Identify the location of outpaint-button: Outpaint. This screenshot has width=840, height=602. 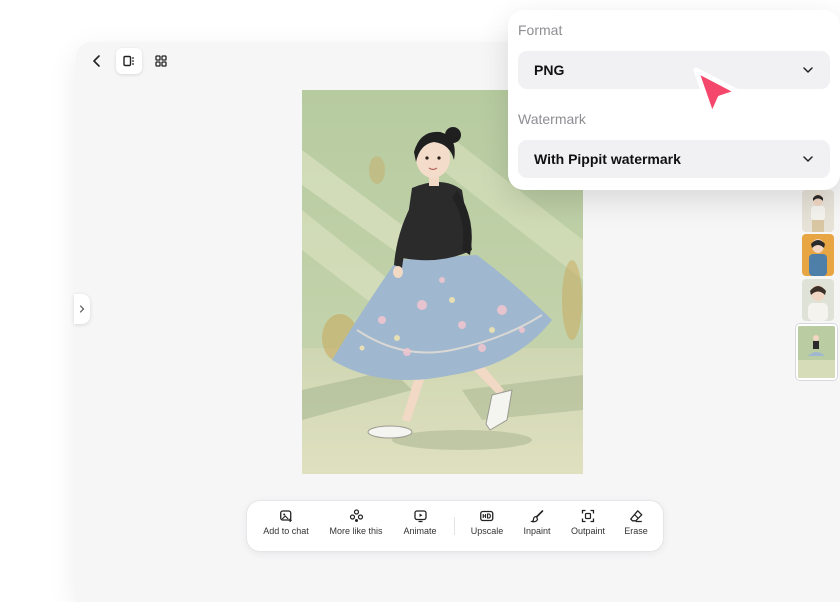
(588, 522).